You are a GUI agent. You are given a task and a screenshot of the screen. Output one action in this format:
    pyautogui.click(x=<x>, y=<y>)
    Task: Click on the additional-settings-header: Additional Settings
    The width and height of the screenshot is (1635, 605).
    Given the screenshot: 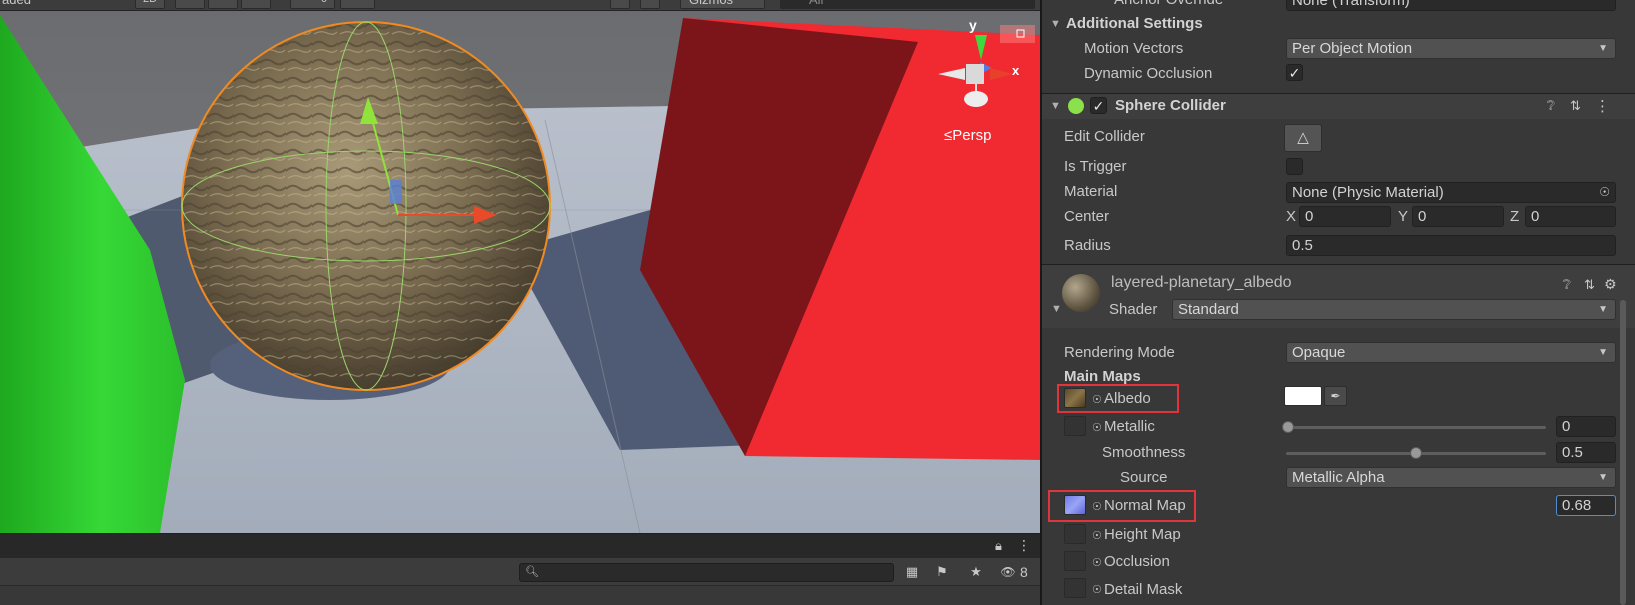 What is the action you would take?
    pyautogui.click(x=1134, y=23)
    